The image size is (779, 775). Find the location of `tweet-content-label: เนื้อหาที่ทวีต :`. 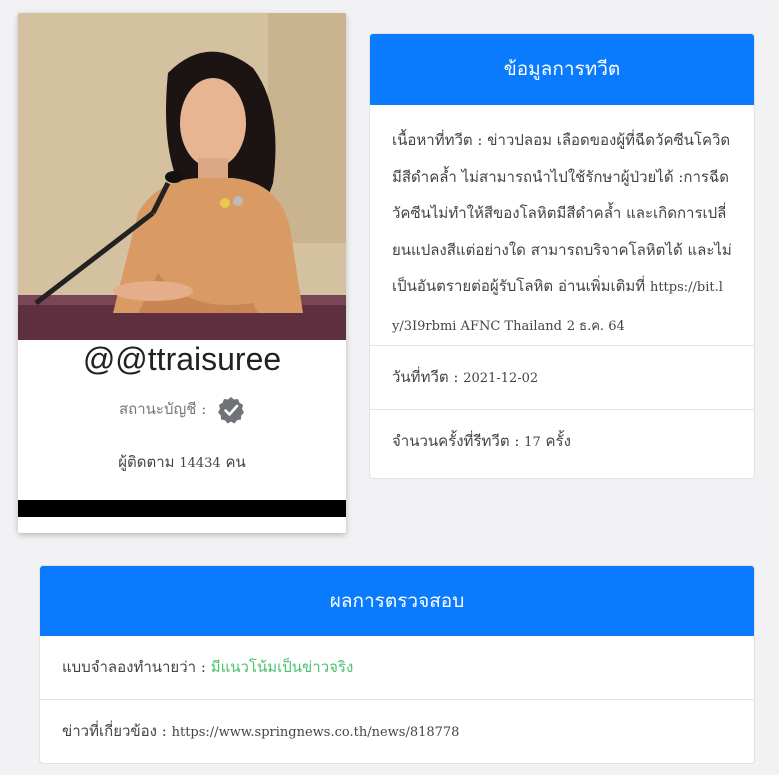

tweet-content-label: เนื้อหาที่ทวีต : is located at coordinates (437, 140).